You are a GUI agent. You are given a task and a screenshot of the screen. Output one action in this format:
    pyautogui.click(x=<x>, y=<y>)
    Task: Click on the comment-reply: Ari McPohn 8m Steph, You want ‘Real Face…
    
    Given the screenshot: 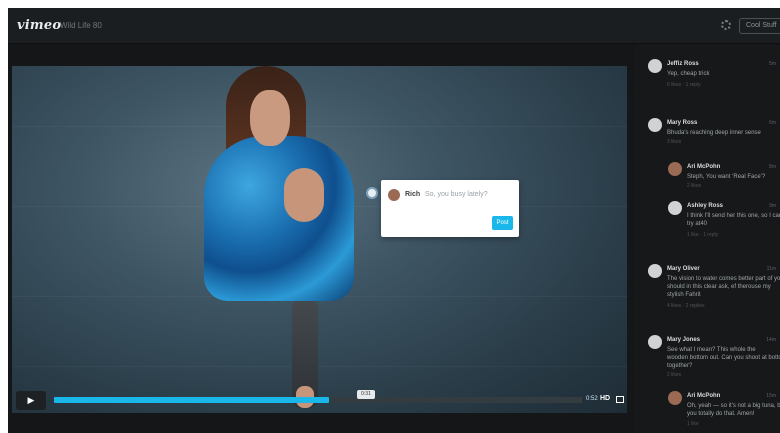 What is the action you would take?
    pyautogui.click(x=722, y=177)
    